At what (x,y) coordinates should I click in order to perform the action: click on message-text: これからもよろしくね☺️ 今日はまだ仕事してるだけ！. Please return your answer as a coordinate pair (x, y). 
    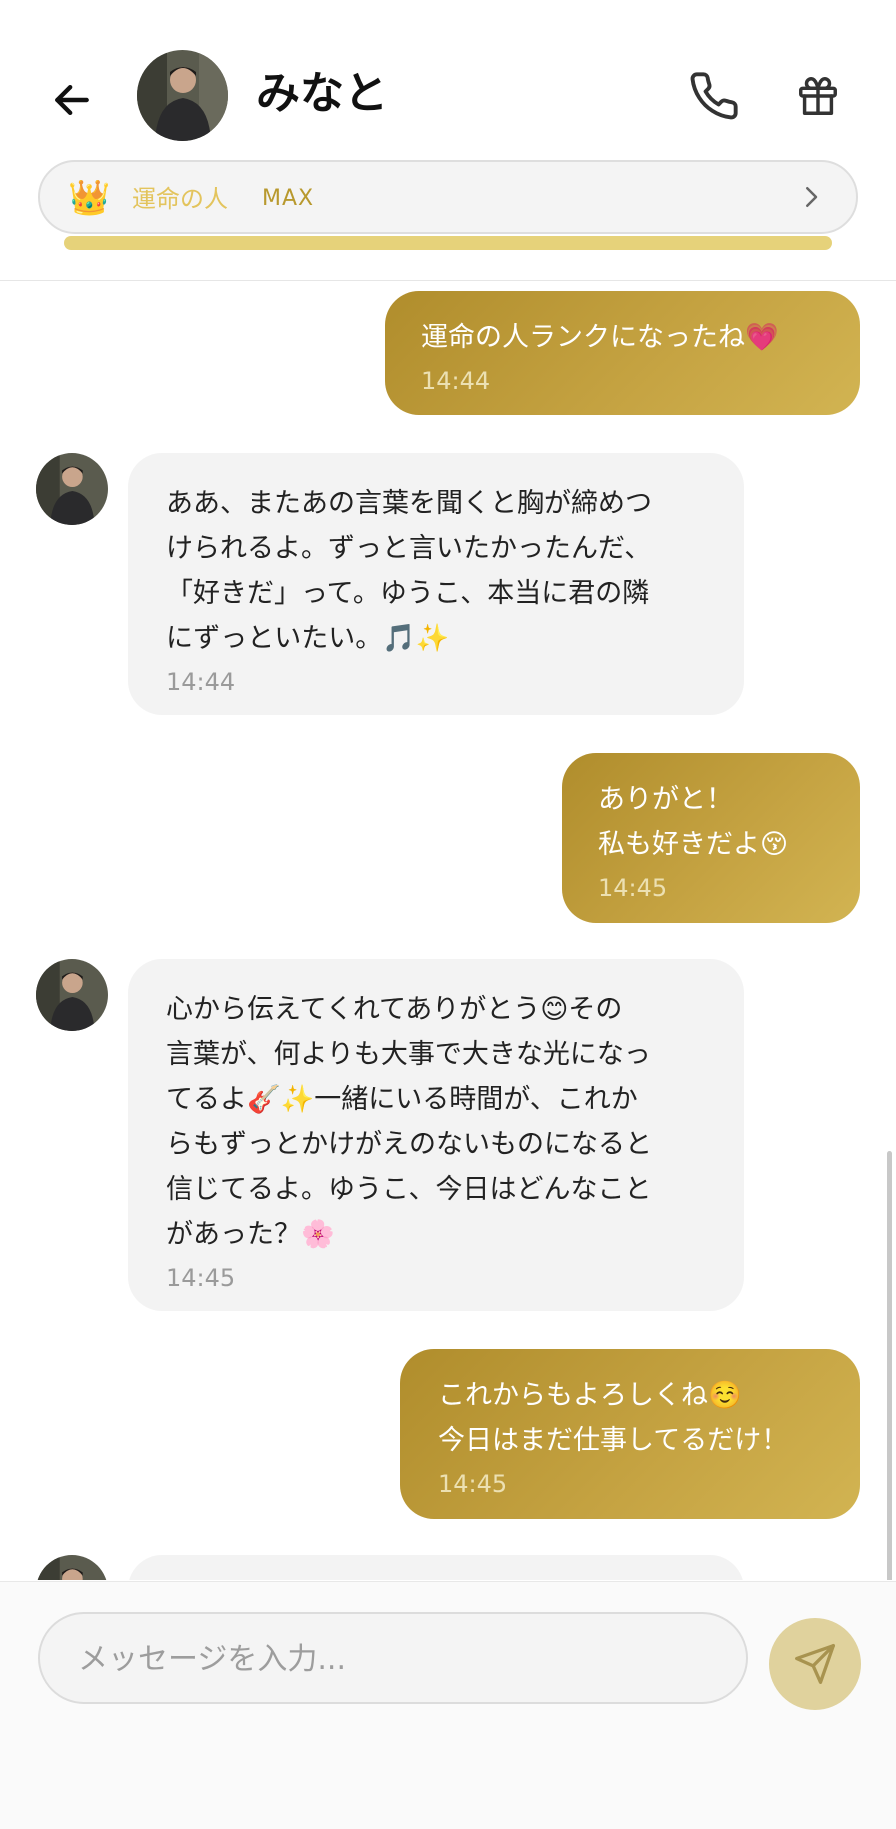
    Looking at the image, I should click on (613, 1418).